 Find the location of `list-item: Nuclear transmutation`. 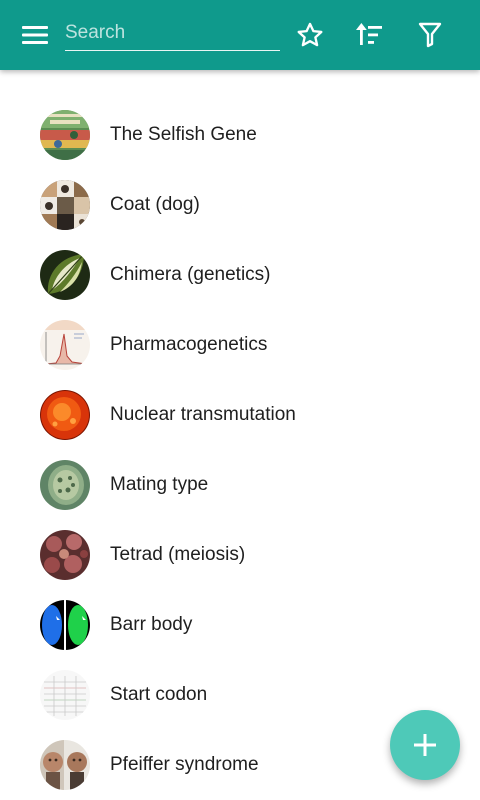

list-item: Nuclear transmutation is located at coordinates (240, 415).